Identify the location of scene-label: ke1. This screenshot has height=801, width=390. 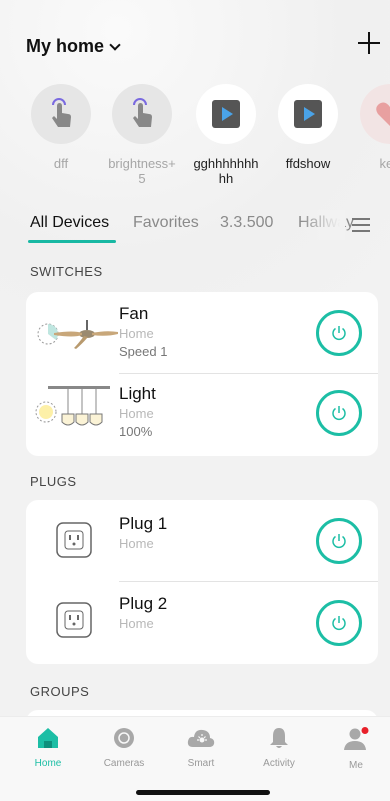
(384, 163).